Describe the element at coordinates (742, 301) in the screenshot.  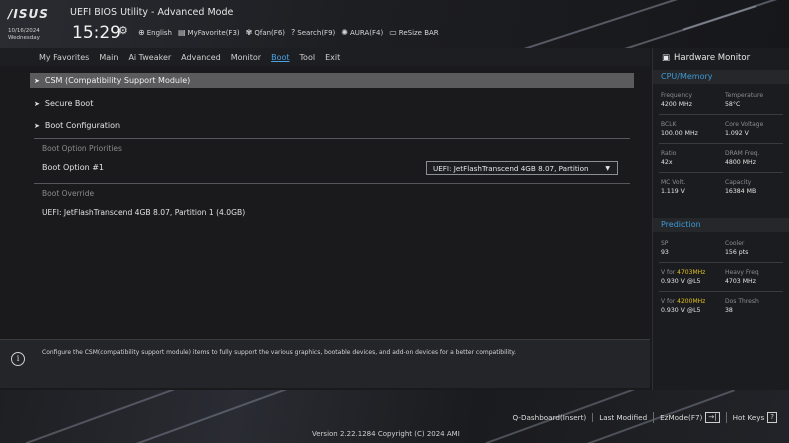
I see `hw-label: Dos Thresh` at that location.